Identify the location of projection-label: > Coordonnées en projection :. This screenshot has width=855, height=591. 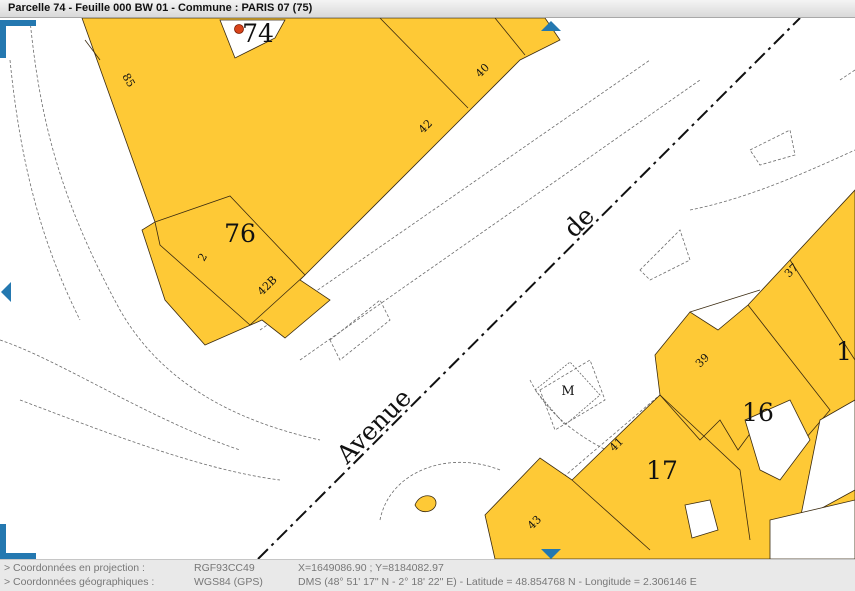
(74, 568).